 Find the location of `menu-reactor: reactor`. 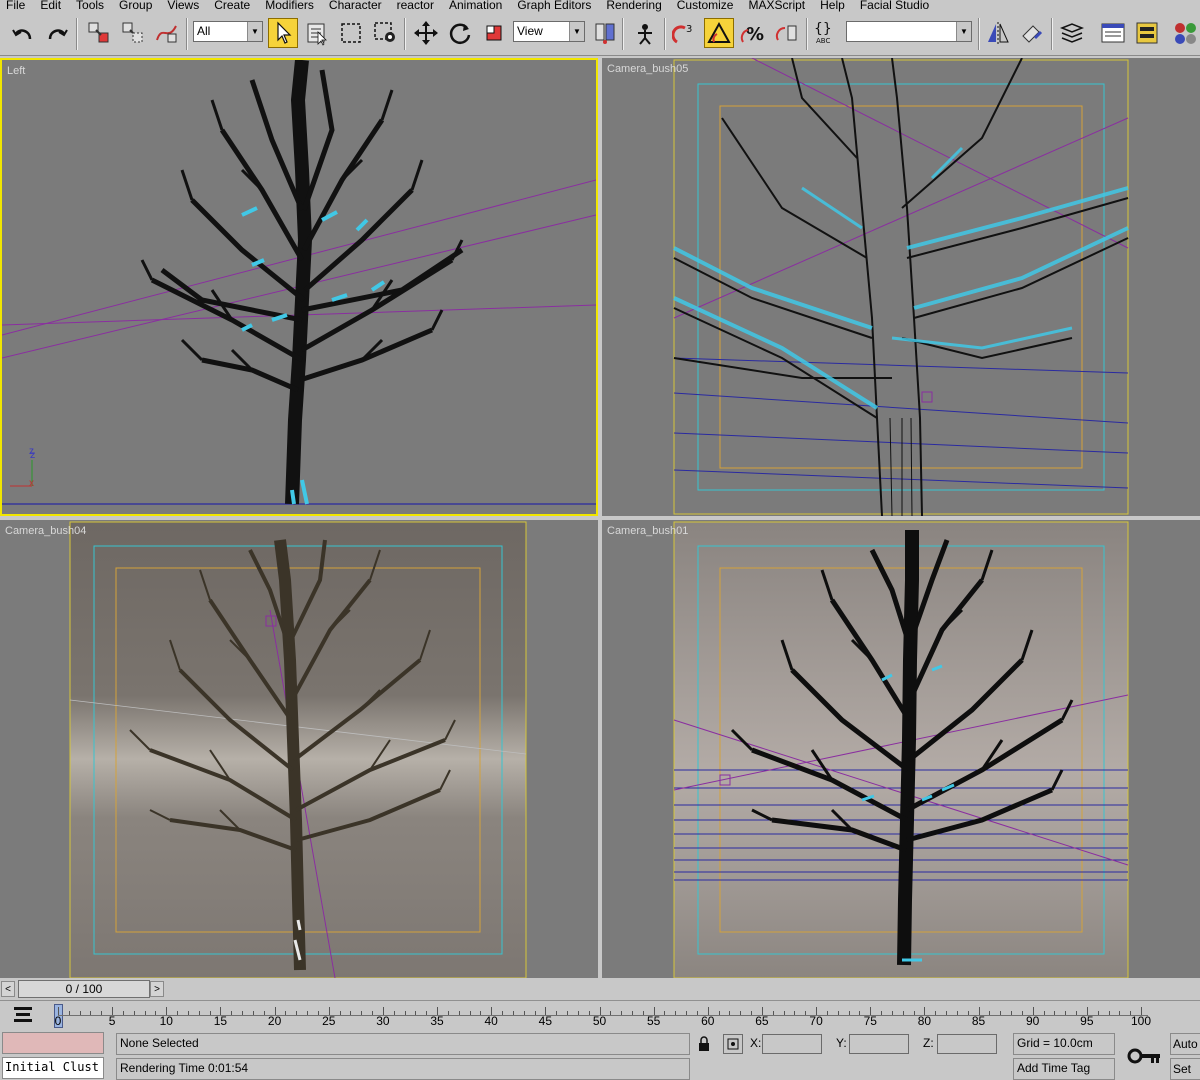

menu-reactor: reactor is located at coordinates (417, 5).